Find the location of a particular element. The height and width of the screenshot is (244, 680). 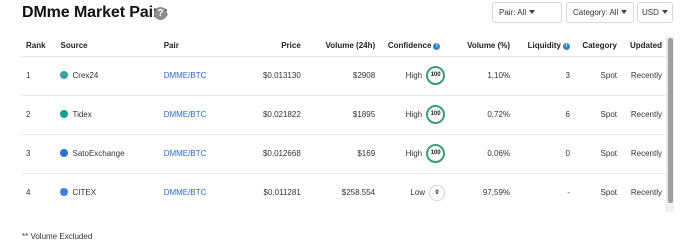

column-header-rank: Rank is located at coordinates (39, 46).